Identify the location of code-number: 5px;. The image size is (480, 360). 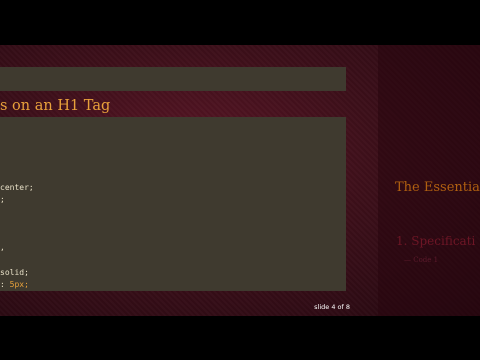
(19, 284).